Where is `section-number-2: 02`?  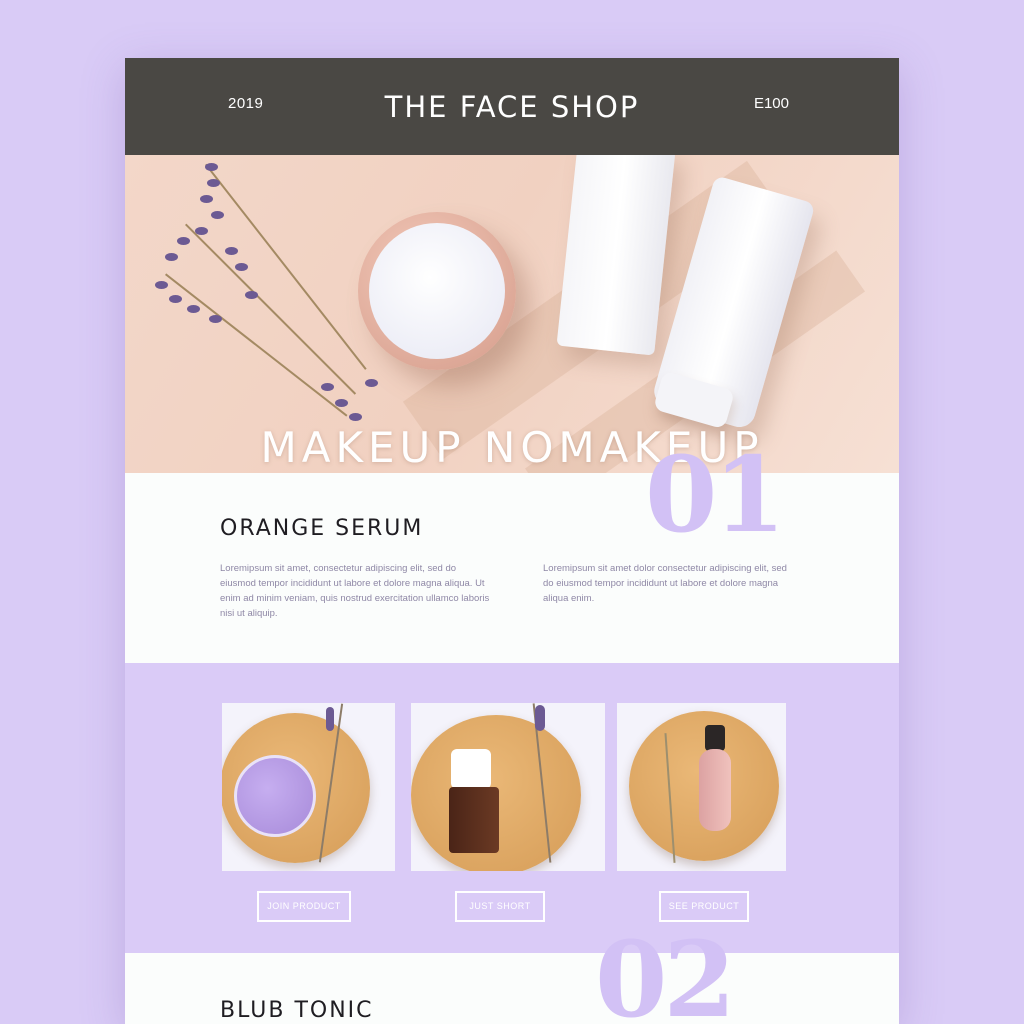
section-number-2: 02 is located at coordinates (665, 971).